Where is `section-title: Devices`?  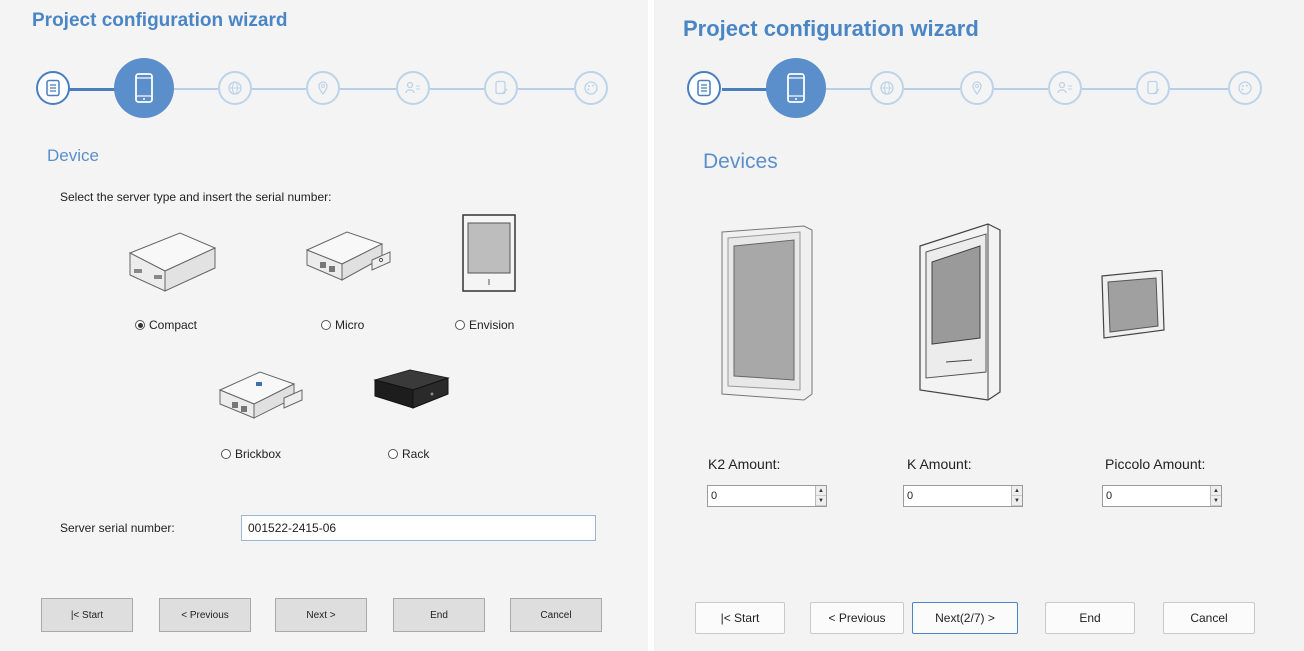
section-title: Devices is located at coordinates (740, 161).